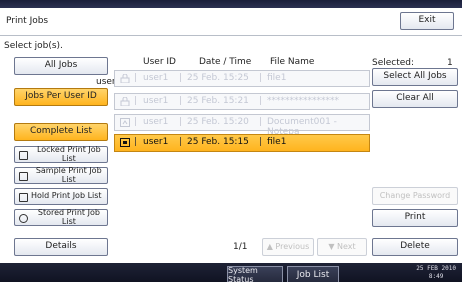 The height and width of the screenshot is (284, 462). What do you see at coordinates (218, 122) in the screenshot?
I see `job-date: 25 Feb. 15:20` at bounding box center [218, 122].